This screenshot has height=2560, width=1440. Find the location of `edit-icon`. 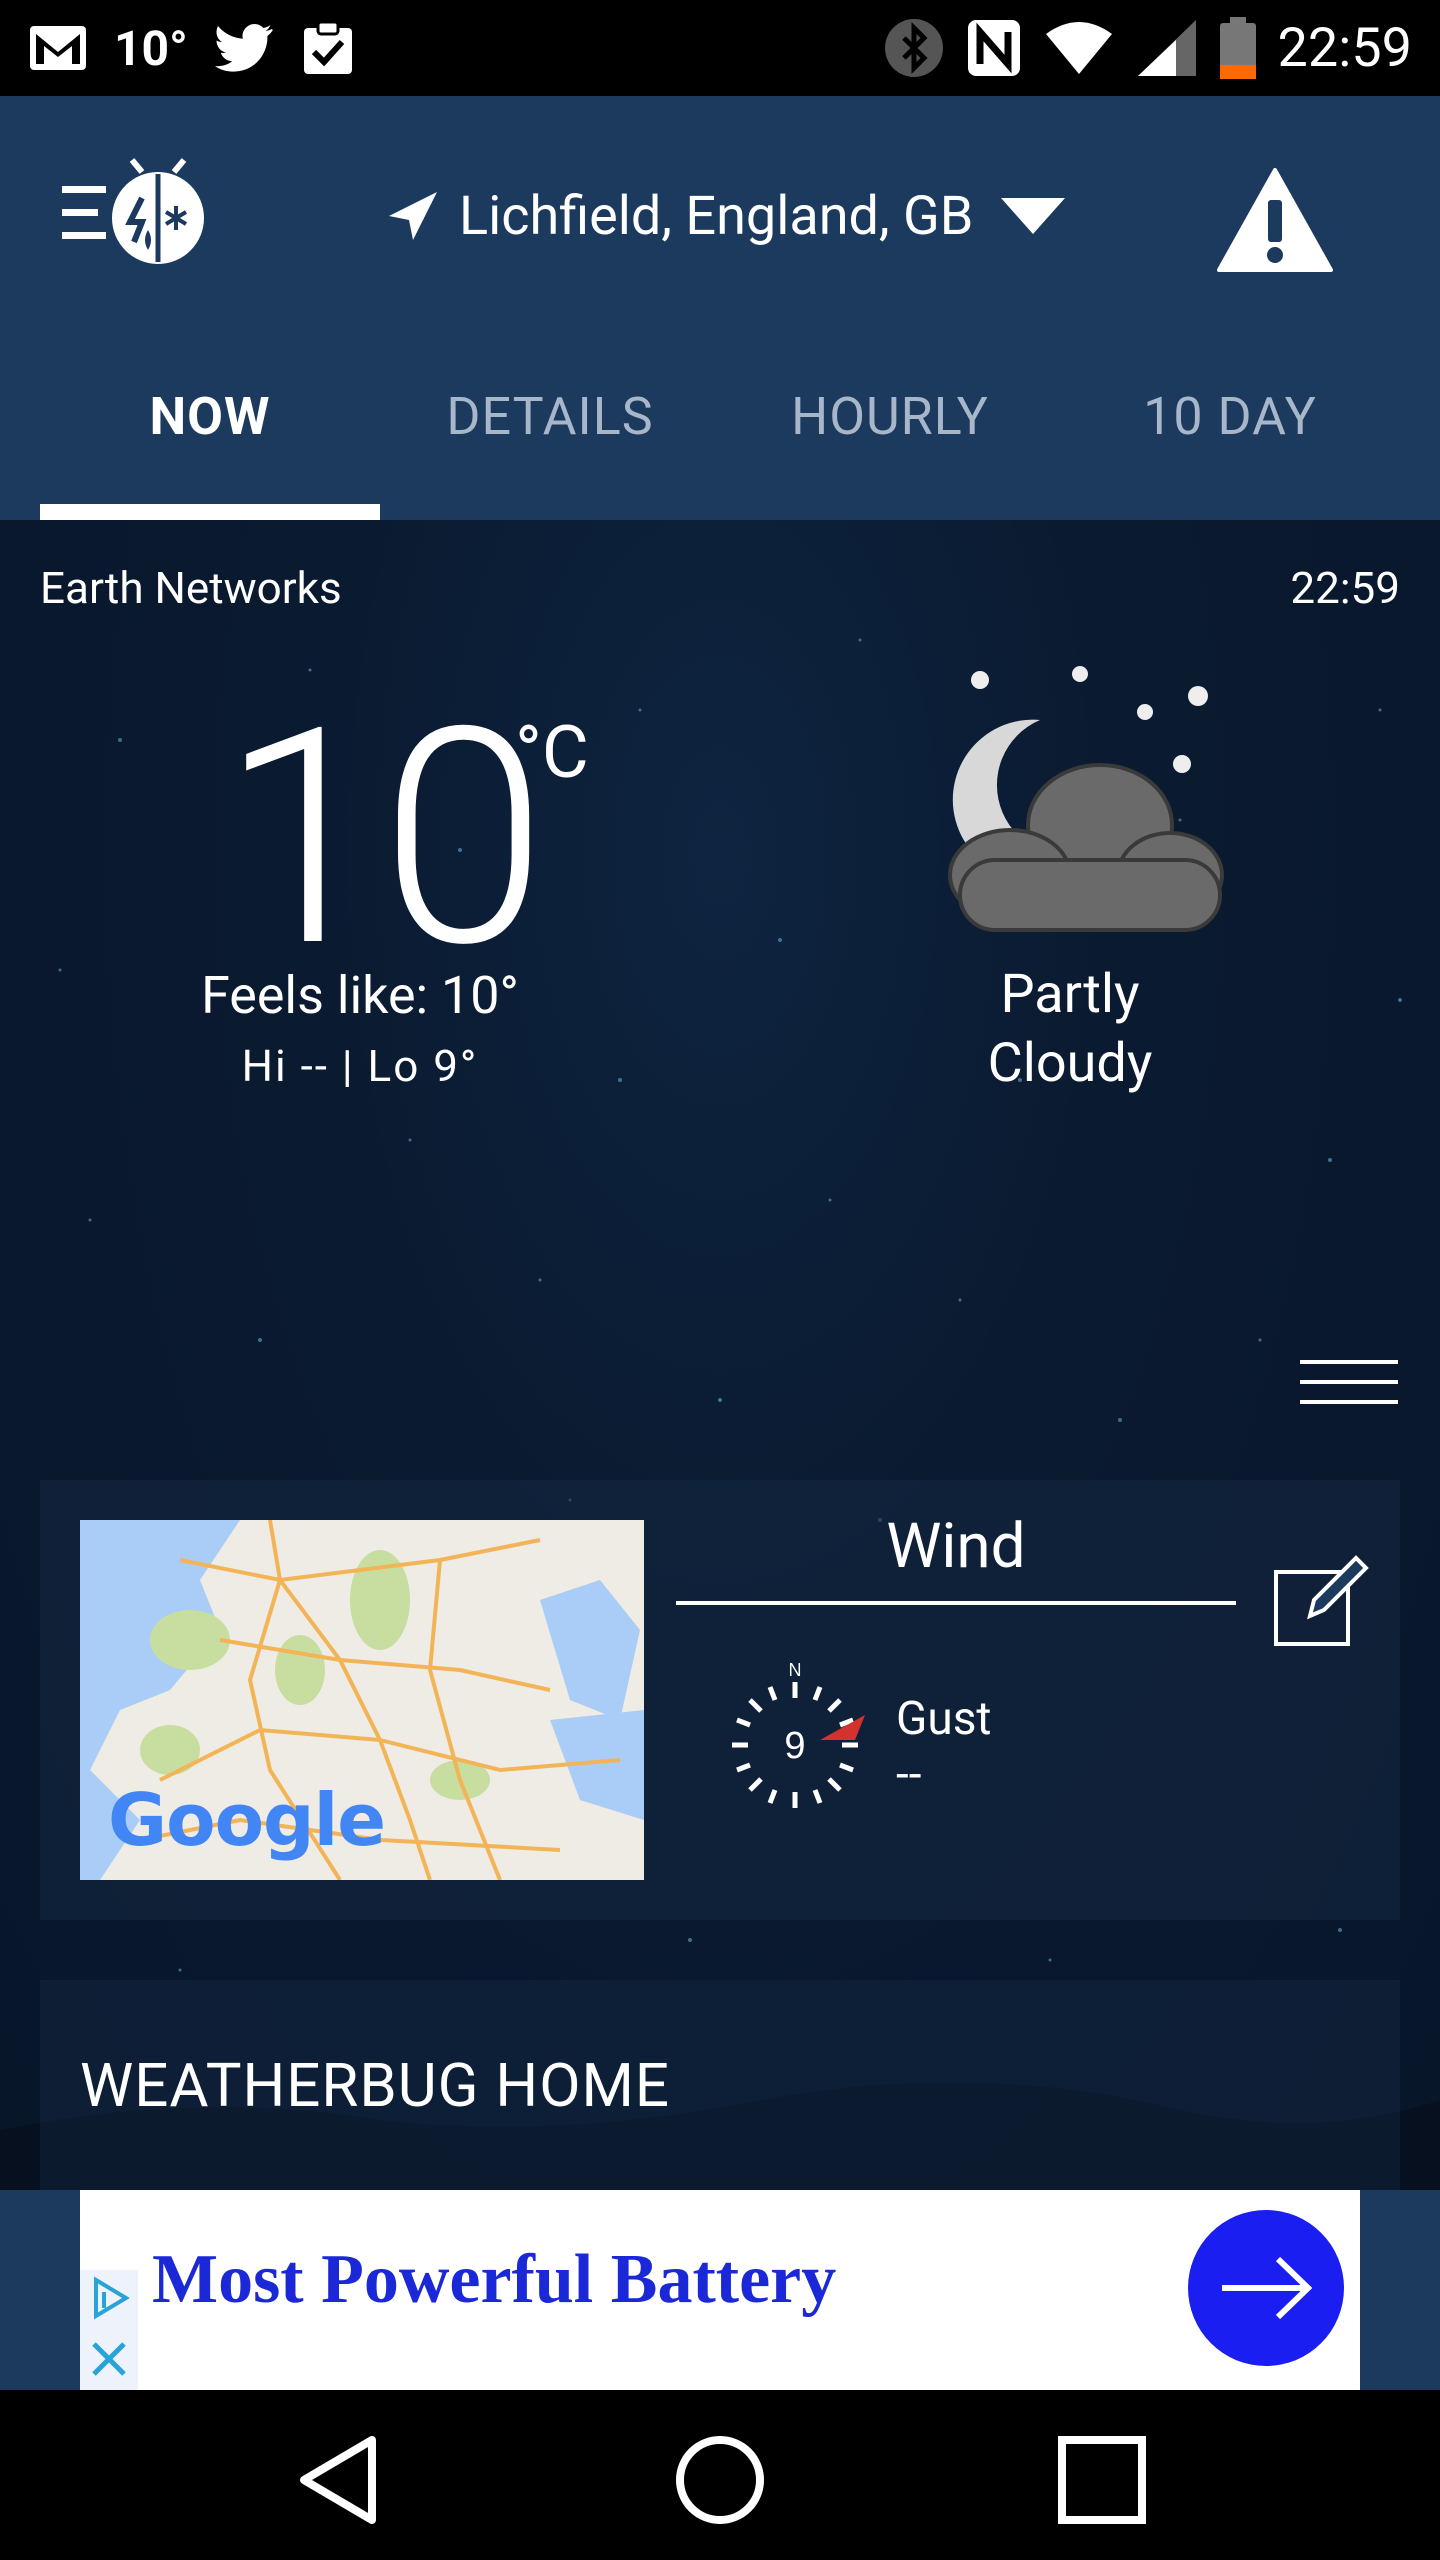

edit-icon is located at coordinates (1321, 1600).